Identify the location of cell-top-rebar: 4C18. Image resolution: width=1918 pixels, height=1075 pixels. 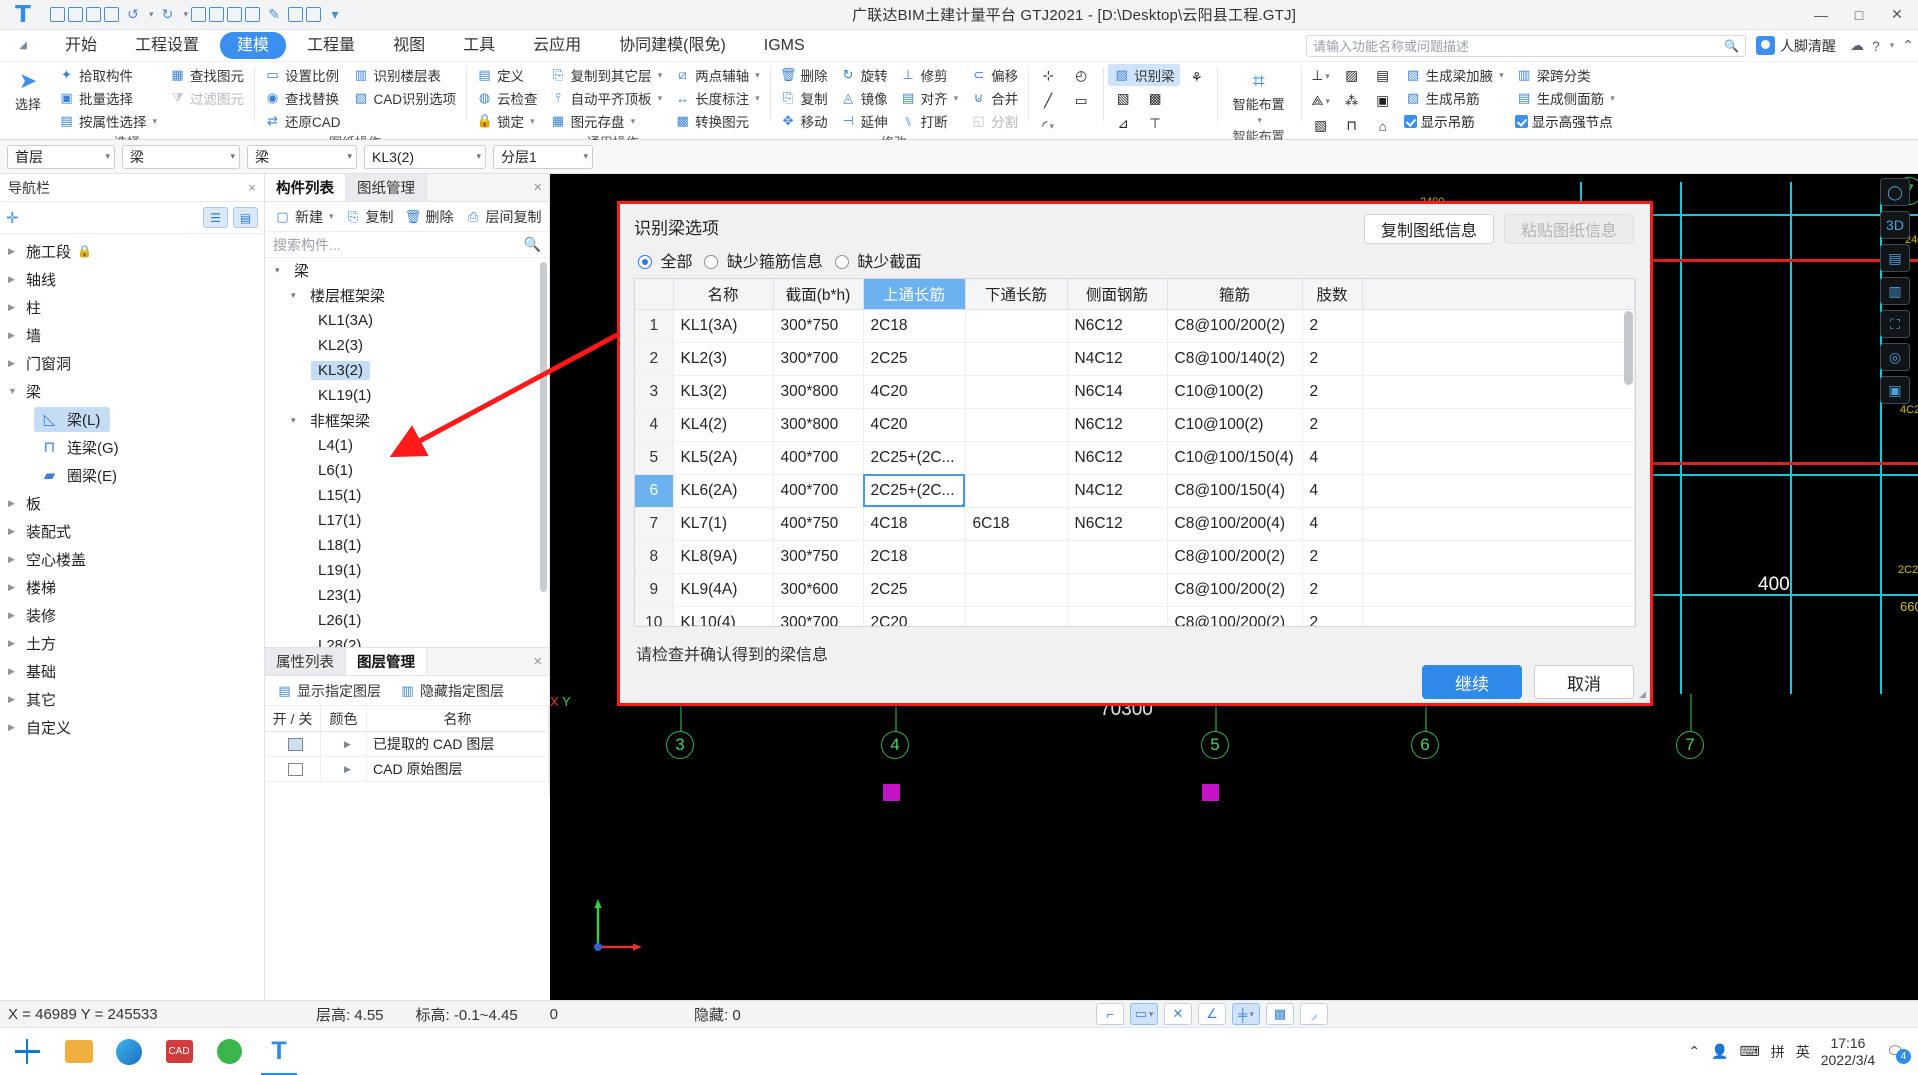
(914, 524).